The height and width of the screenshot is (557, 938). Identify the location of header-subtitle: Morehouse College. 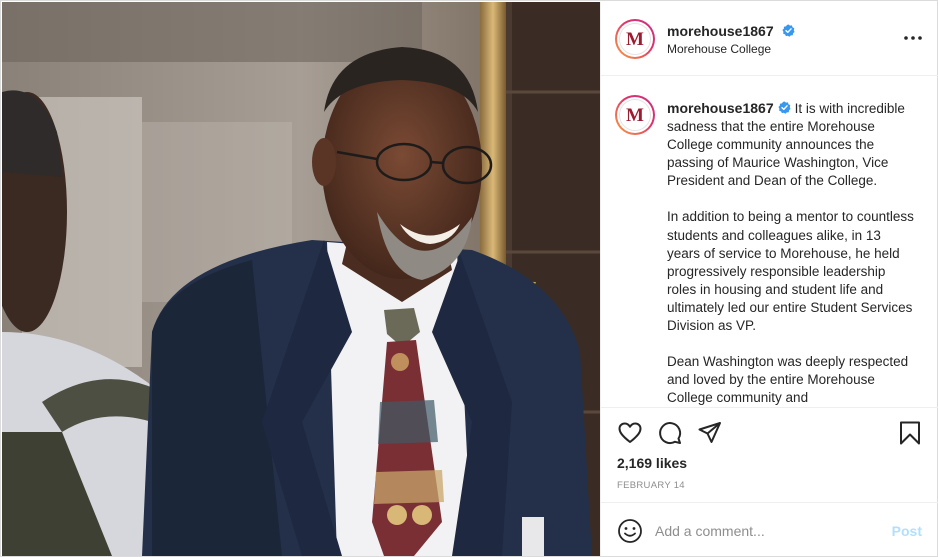
(719, 49).